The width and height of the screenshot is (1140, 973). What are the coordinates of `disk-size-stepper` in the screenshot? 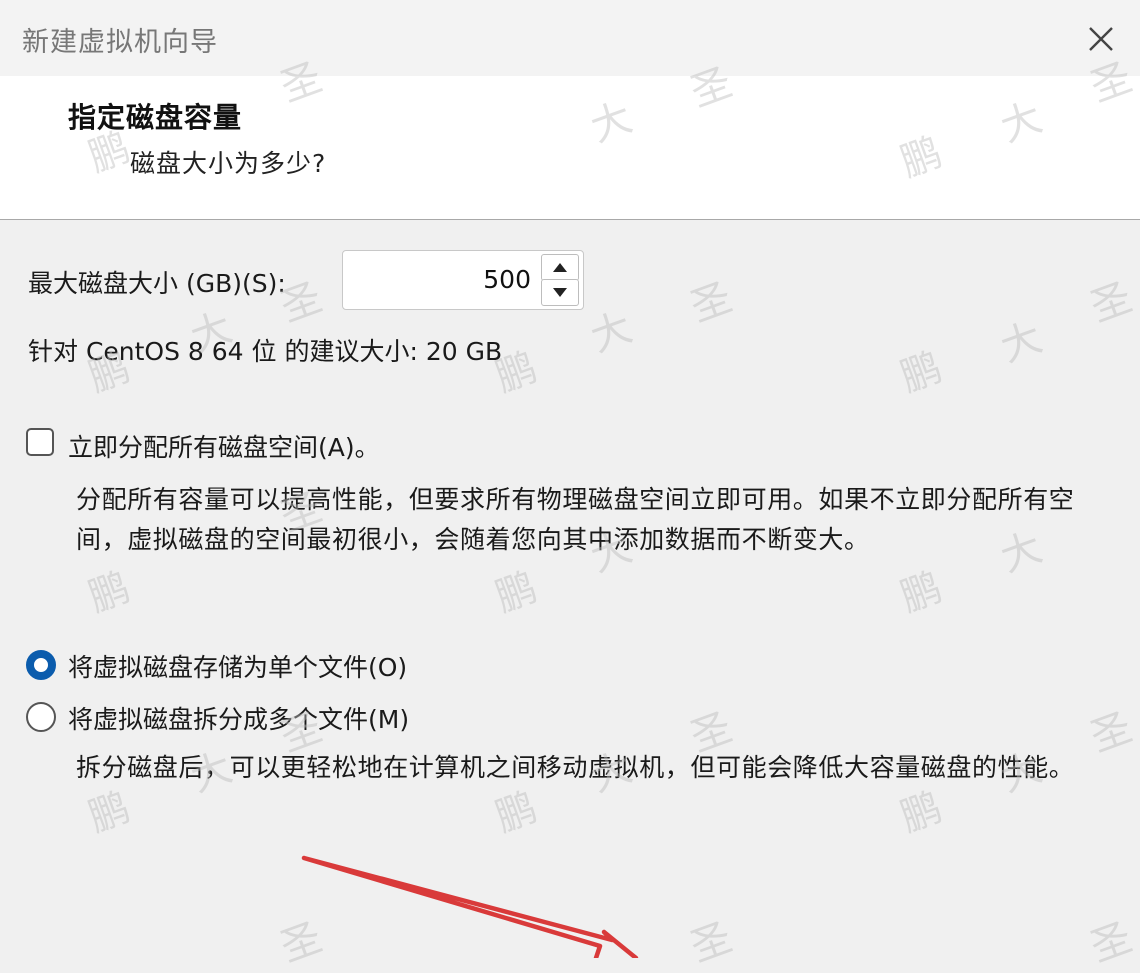 It's located at (463, 280).